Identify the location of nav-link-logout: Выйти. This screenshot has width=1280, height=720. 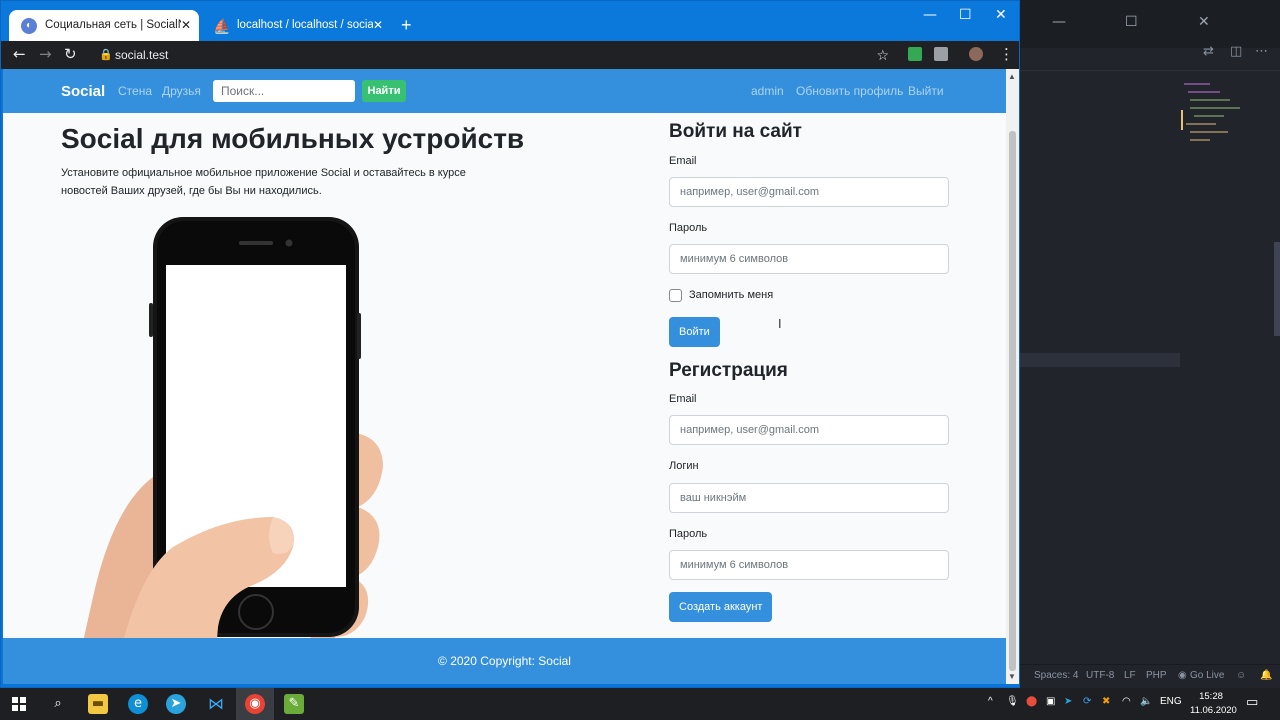
(926, 91).